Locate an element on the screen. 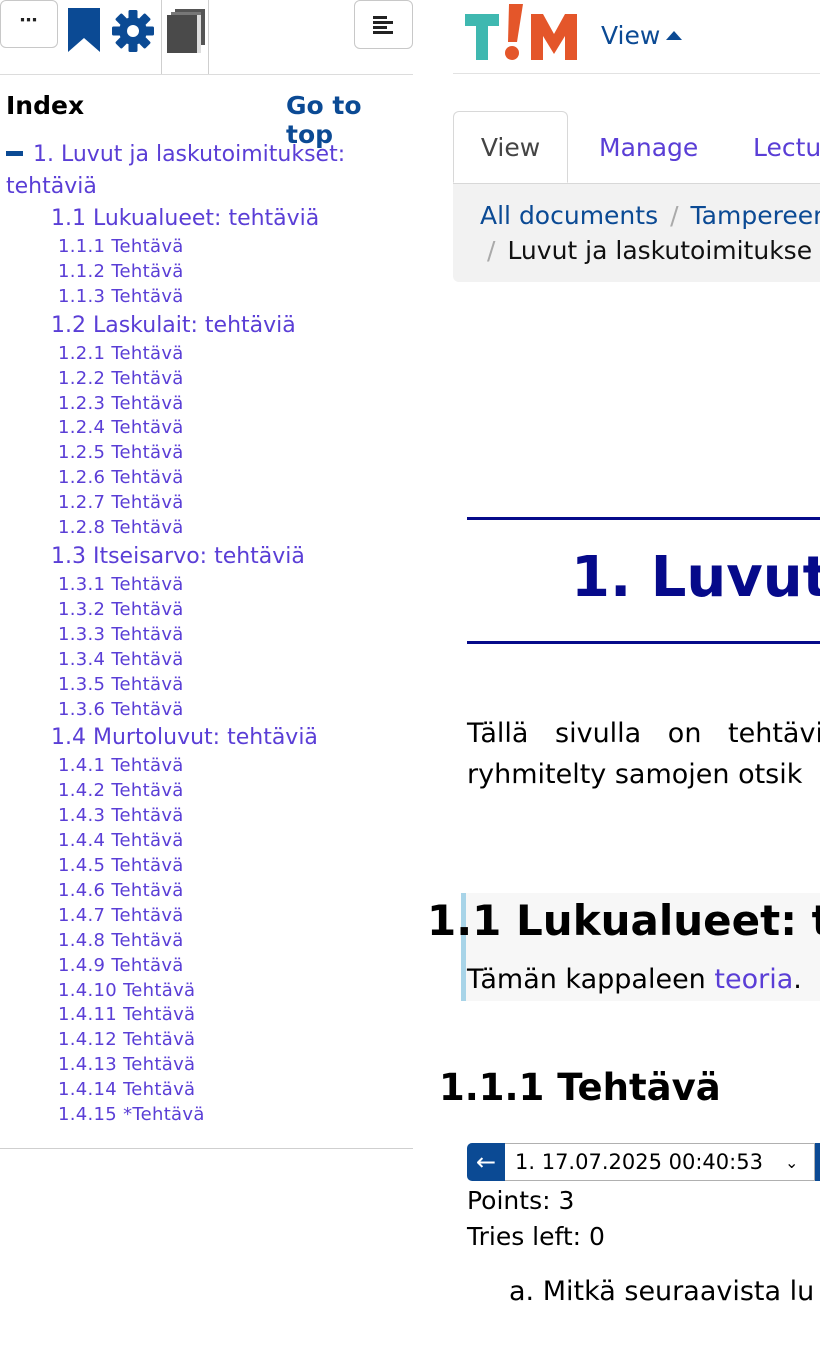 This screenshot has width=820, height=1352. toc-item: 1.4.3 Tehtävä is located at coordinates (235, 816).